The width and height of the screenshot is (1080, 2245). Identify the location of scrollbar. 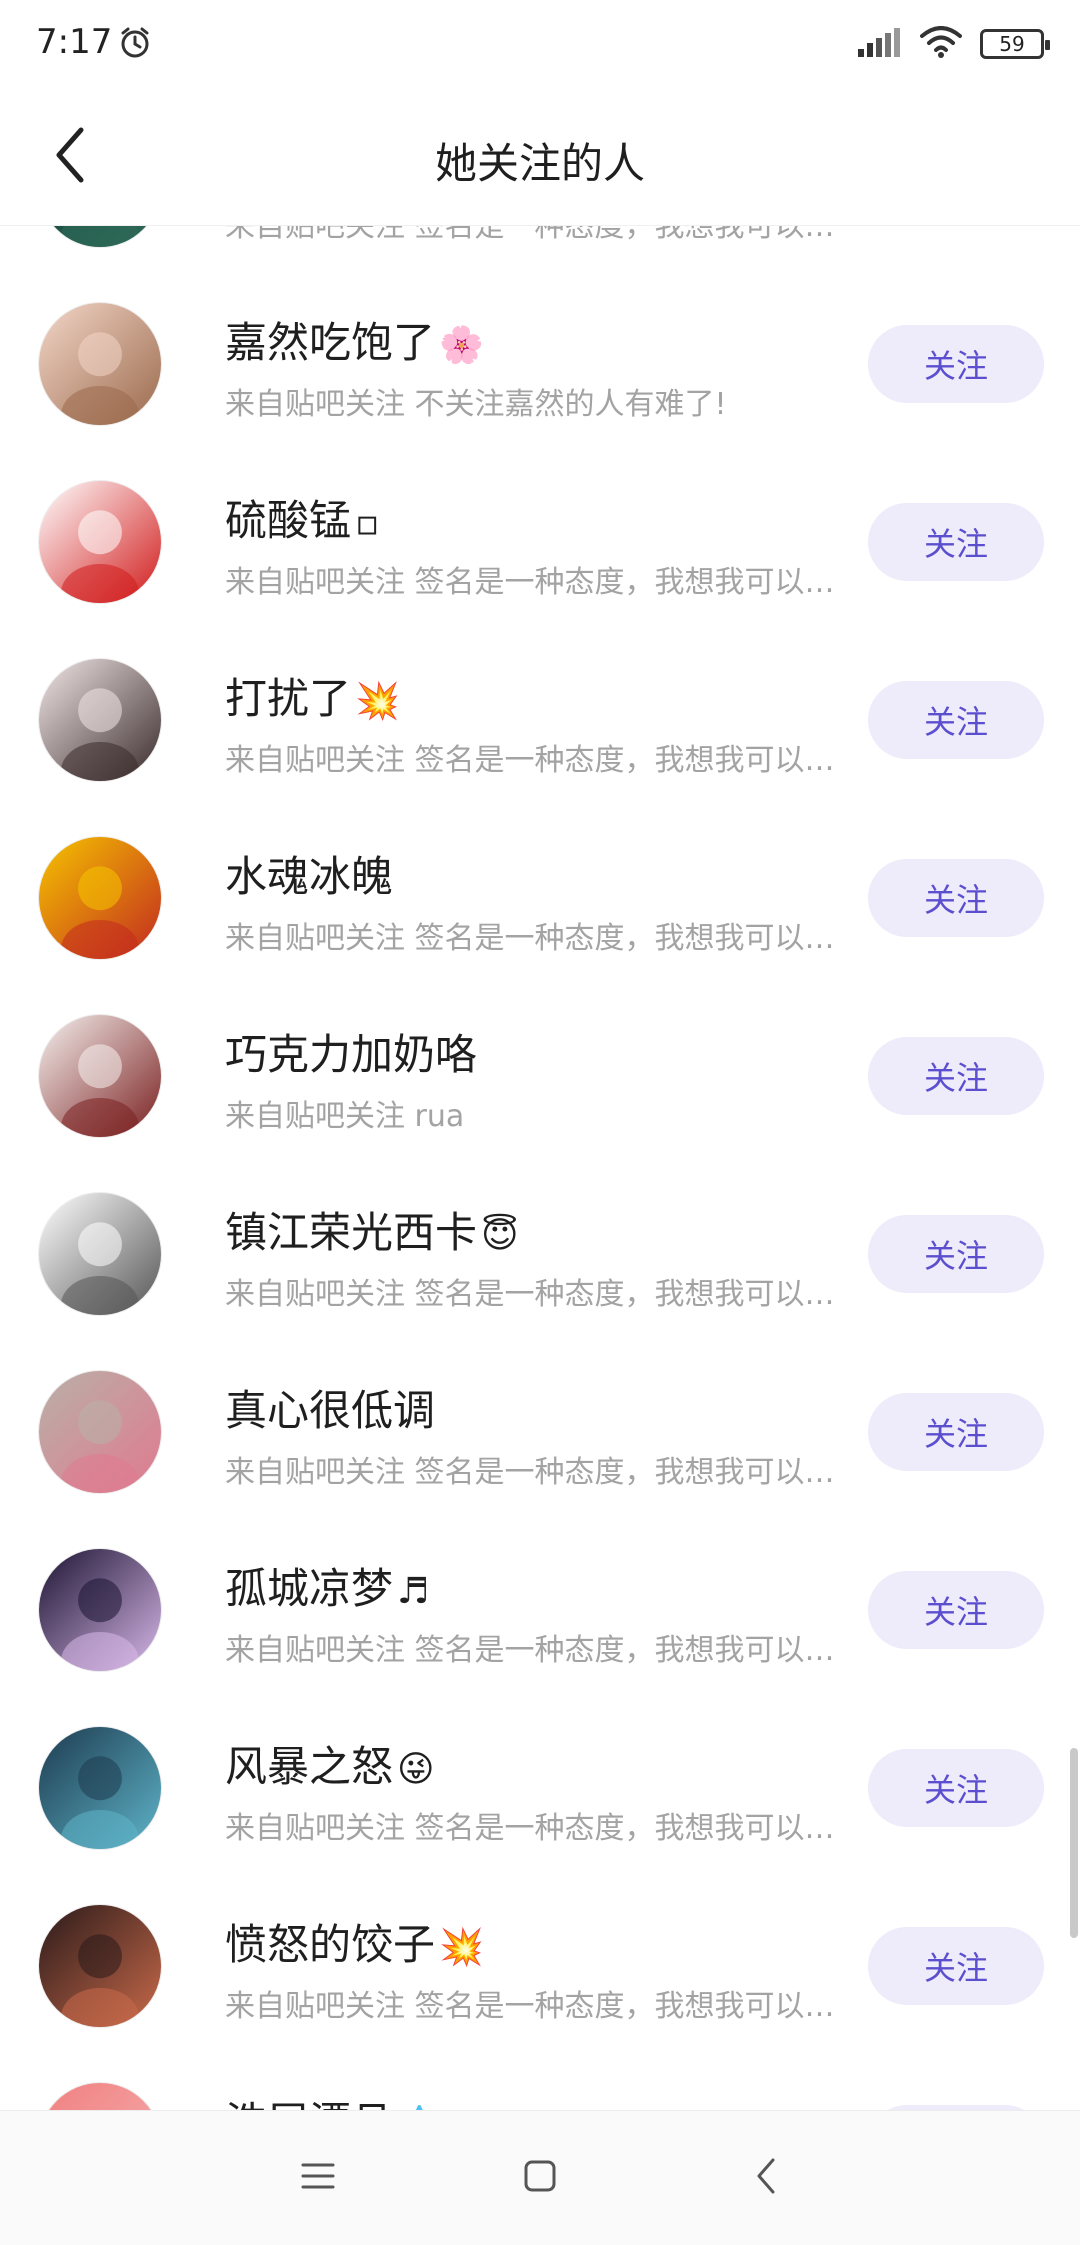
(1074, 1843).